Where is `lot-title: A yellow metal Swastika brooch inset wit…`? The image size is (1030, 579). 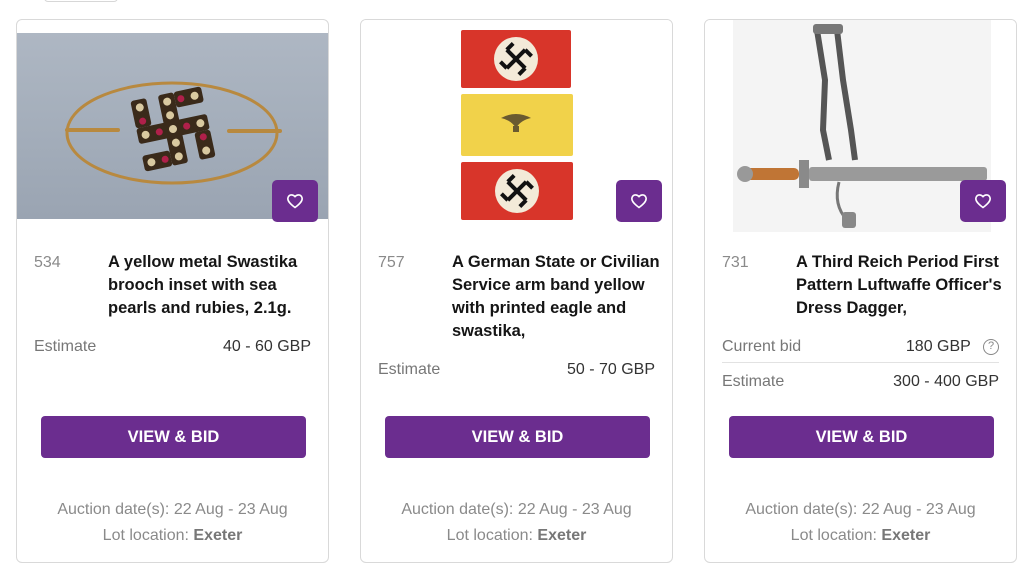
lot-title: A yellow metal Swastika brooch inset wit… is located at coordinates (213, 285).